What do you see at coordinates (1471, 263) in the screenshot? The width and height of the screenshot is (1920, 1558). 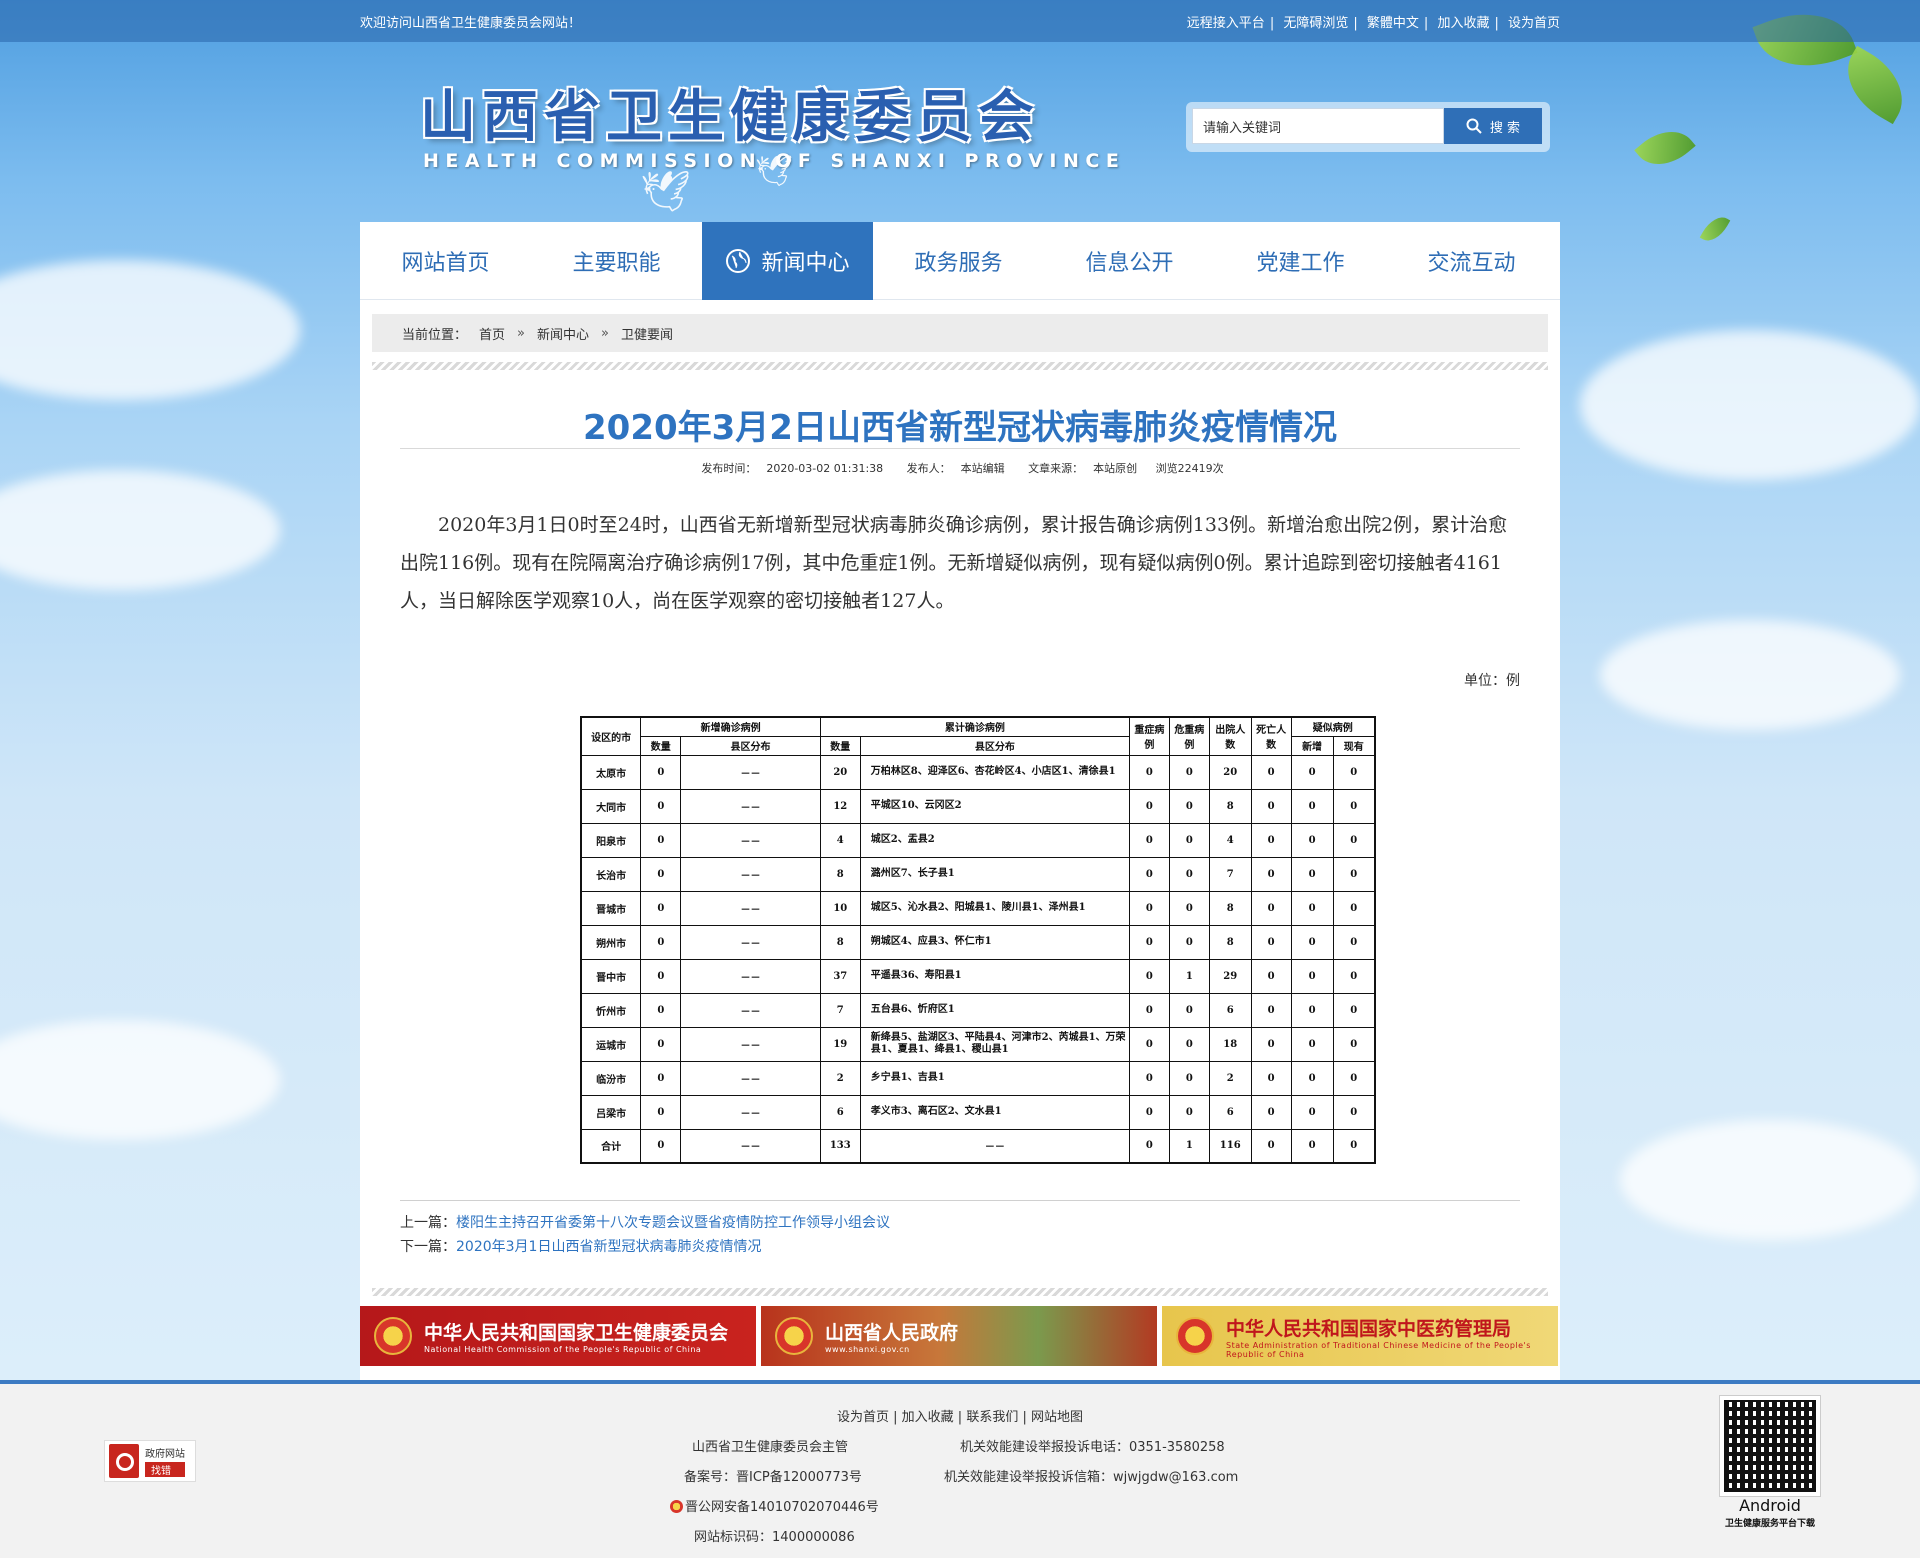 I see `nav-label: 交流互动` at bounding box center [1471, 263].